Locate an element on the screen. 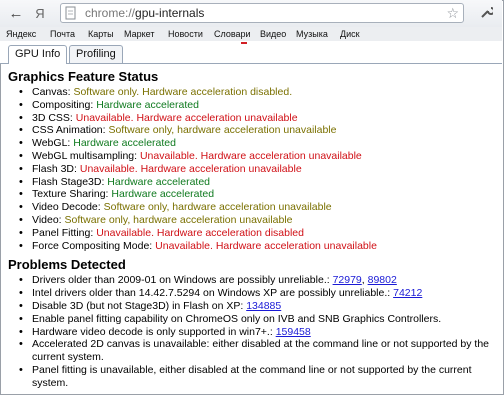 The image size is (504, 395). bookmark-item: Видео is located at coordinates (273, 34).